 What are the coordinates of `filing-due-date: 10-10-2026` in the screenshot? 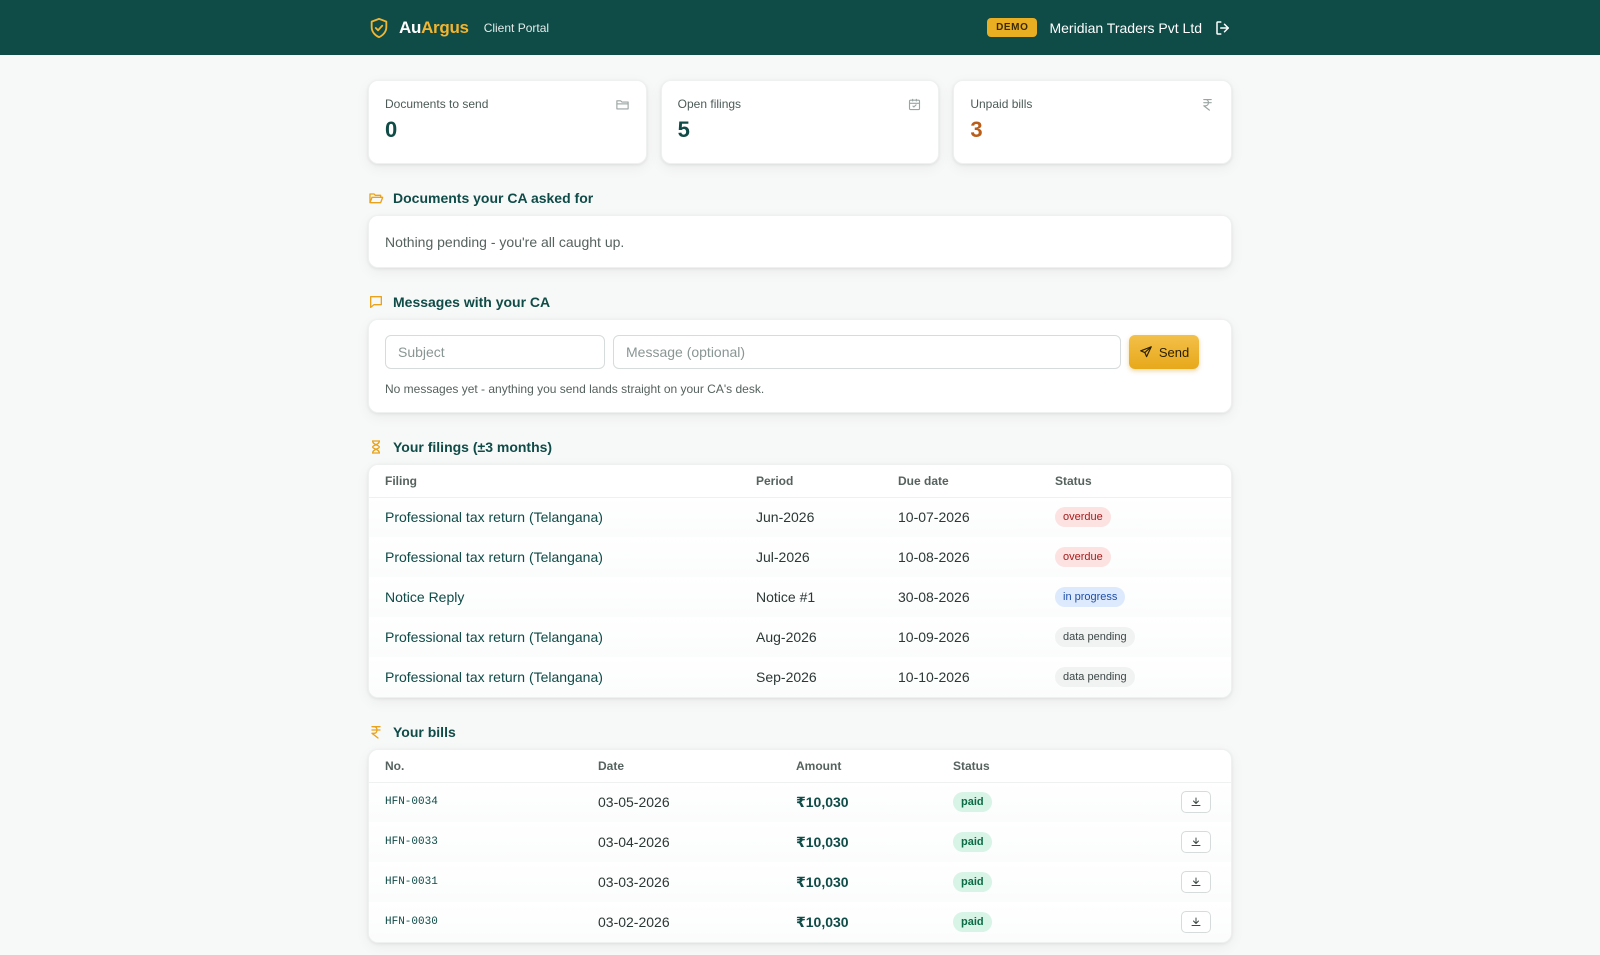 It's located at (934, 677).